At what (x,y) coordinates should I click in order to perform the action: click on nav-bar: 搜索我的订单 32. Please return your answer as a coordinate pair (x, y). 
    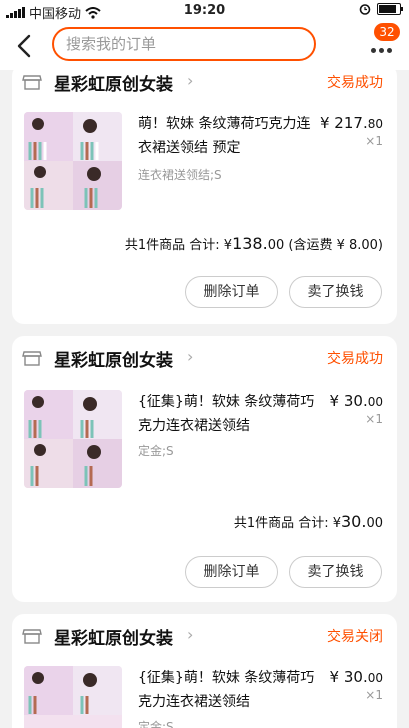
    Looking at the image, I should click on (204, 46).